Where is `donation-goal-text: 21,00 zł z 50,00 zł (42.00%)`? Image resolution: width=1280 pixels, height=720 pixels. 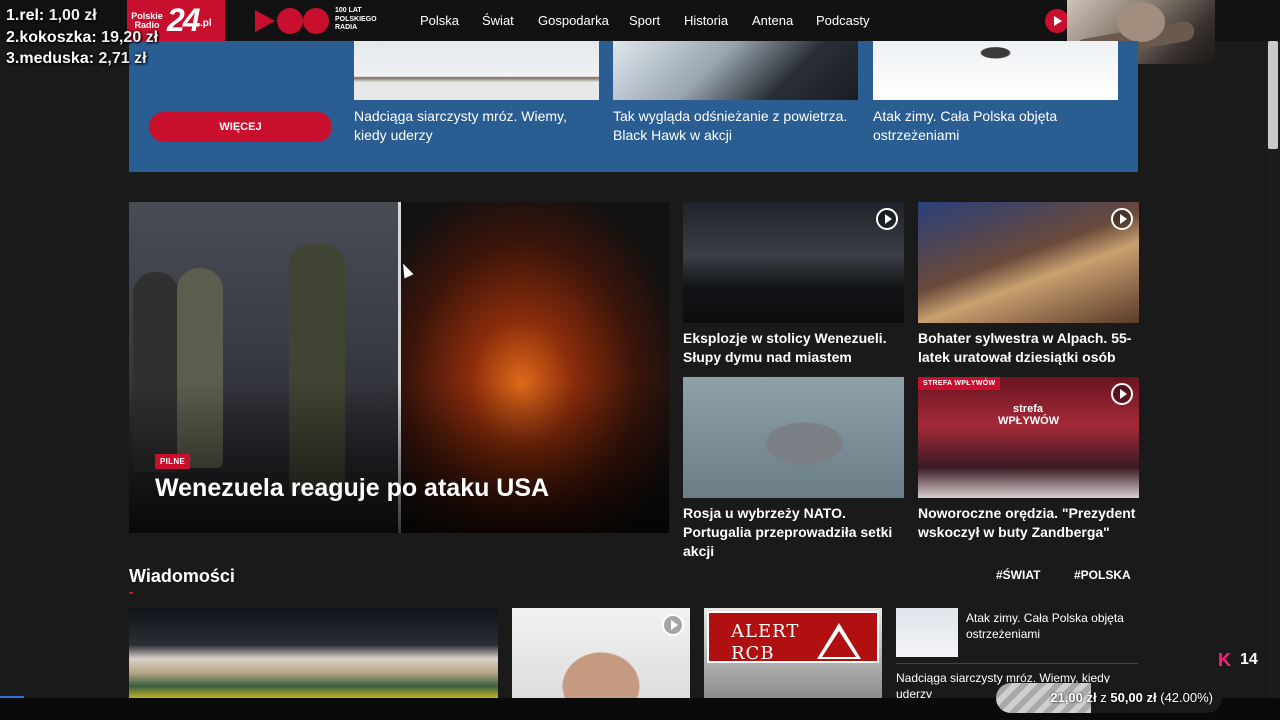
donation-goal-text: 21,00 zł z 50,00 zł (42.00%) is located at coordinates (1131, 697).